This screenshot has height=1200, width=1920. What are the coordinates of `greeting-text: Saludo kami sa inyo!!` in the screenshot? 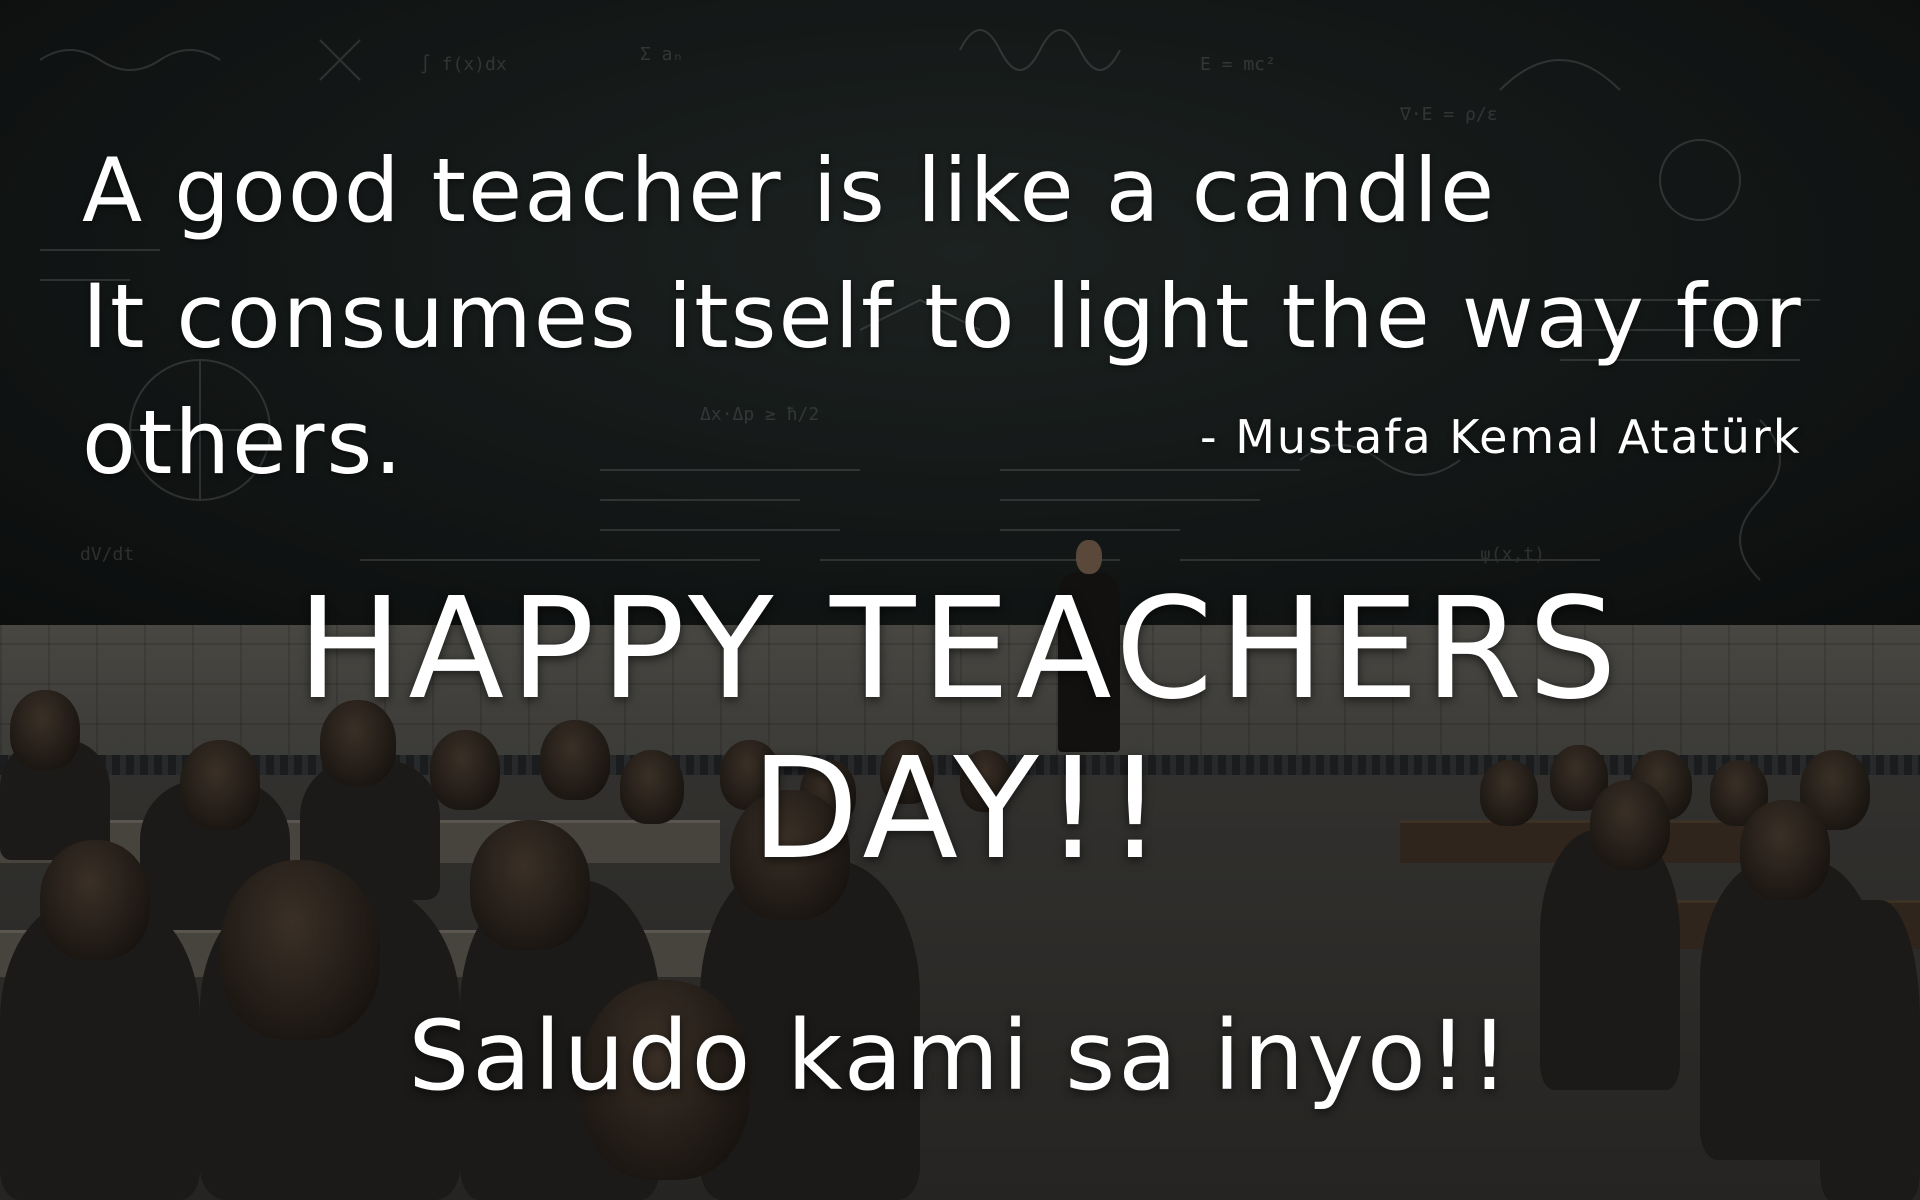 It's located at (960, 1056).